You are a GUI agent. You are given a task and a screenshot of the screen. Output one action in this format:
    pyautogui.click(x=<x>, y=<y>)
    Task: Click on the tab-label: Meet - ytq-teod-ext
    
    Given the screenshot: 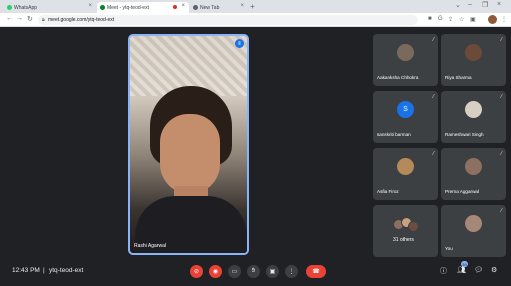 What is the action you would take?
    pyautogui.click(x=128, y=7)
    